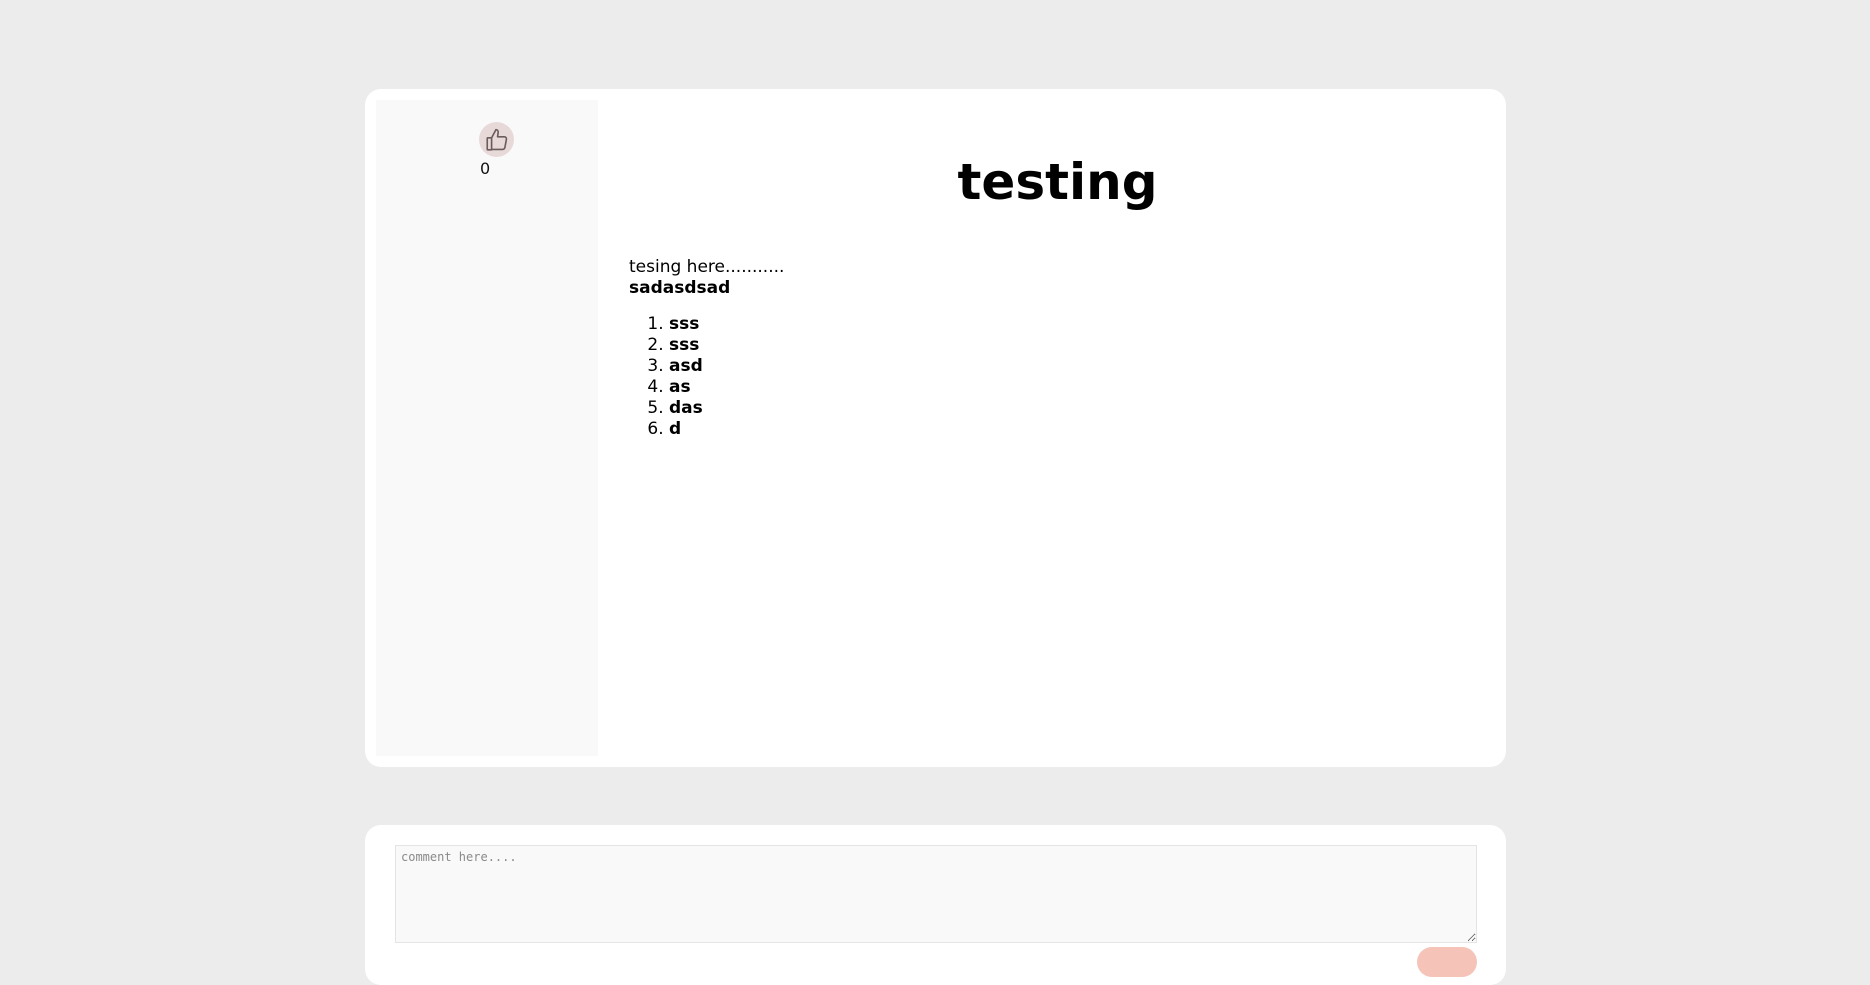 Image resolution: width=1870 pixels, height=985 pixels. What do you see at coordinates (1447, 962) in the screenshot?
I see `submit-comment-button` at bounding box center [1447, 962].